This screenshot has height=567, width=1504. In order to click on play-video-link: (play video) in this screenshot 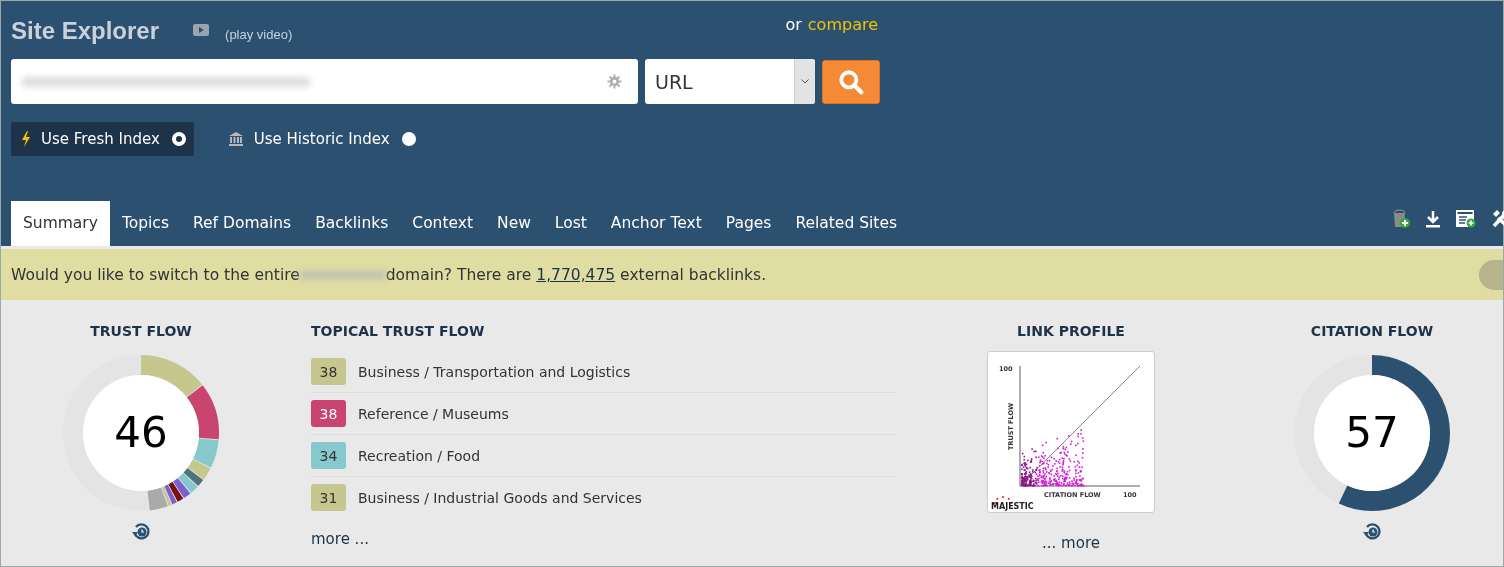, I will do `click(259, 34)`.